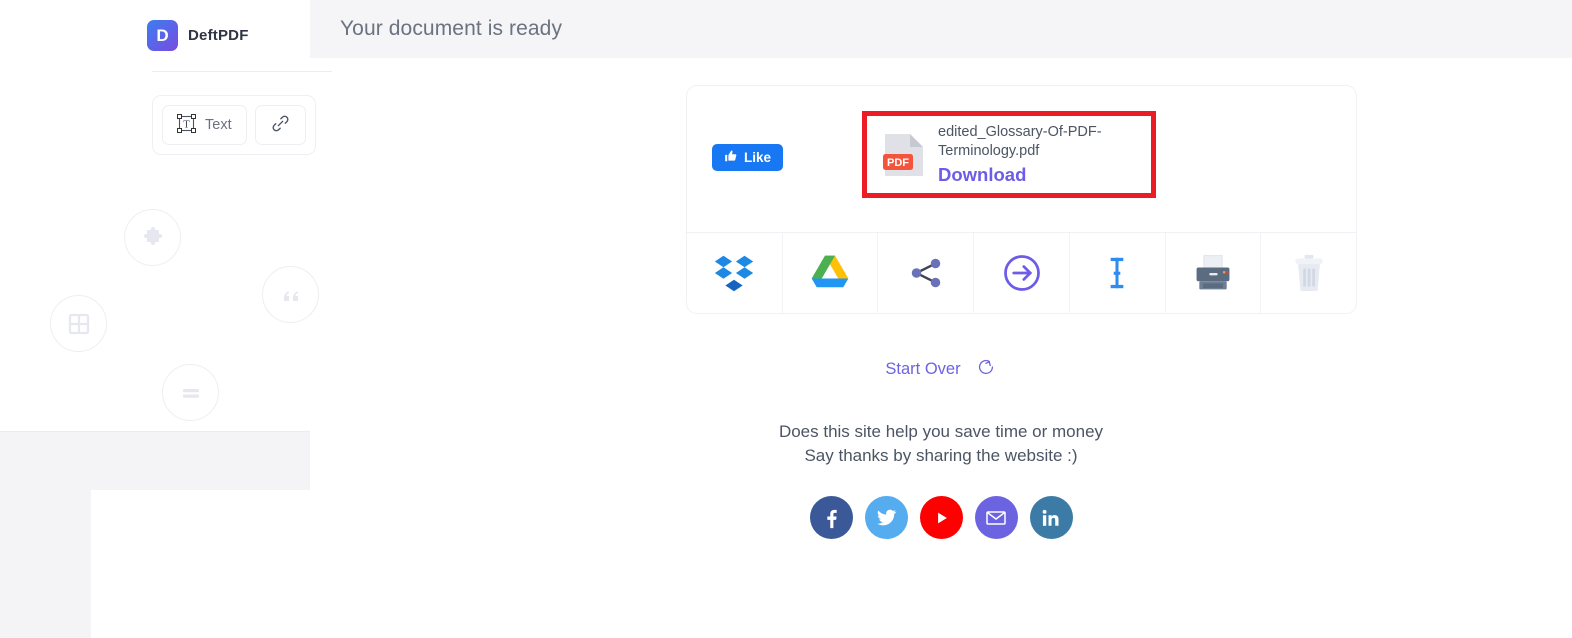 The image size is (1572, 638). I want to click on thumbs-up-icon, so click(731, 157).